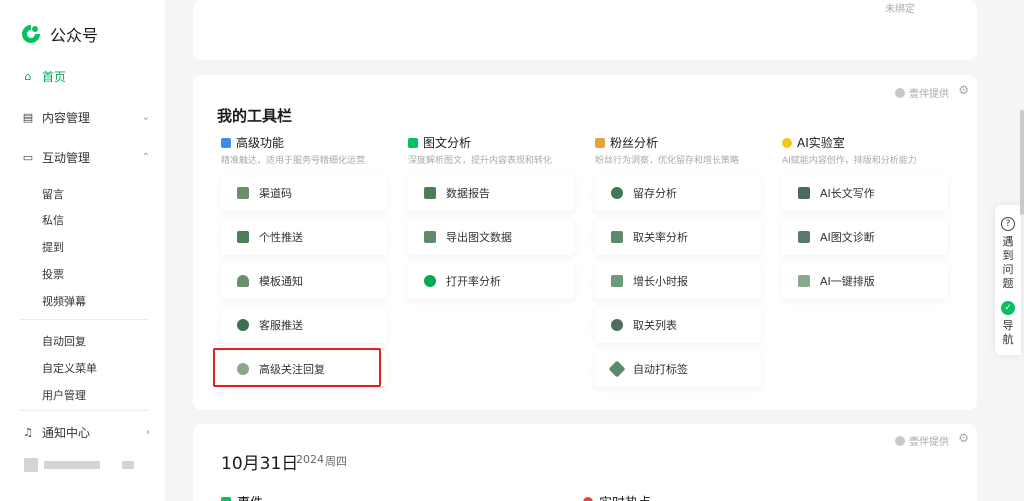 This screenshot has height=501, width=1024. What do you see at coordinates (447, 143) in the screenshot?
I see `column-title: 图文分析` at bounding box center [447, 143].